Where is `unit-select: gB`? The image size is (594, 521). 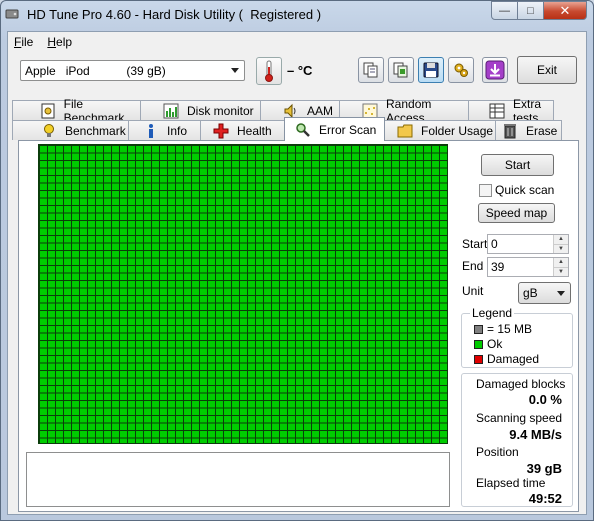
unit-select: gB is located at coordinates (544, 293).